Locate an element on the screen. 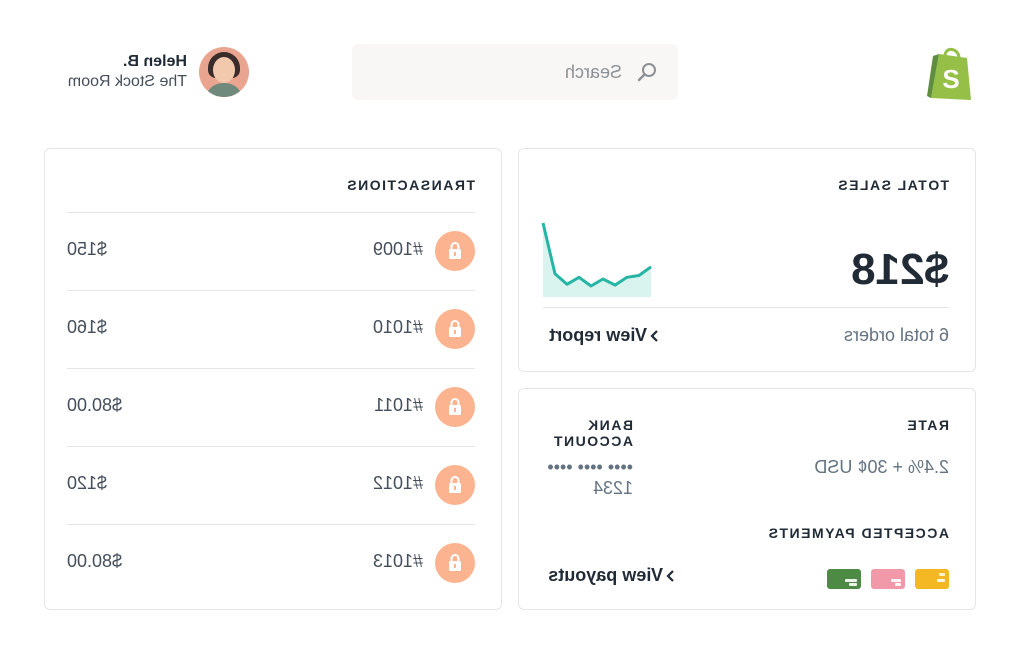  search-icon is located at coordinates (646, 72).